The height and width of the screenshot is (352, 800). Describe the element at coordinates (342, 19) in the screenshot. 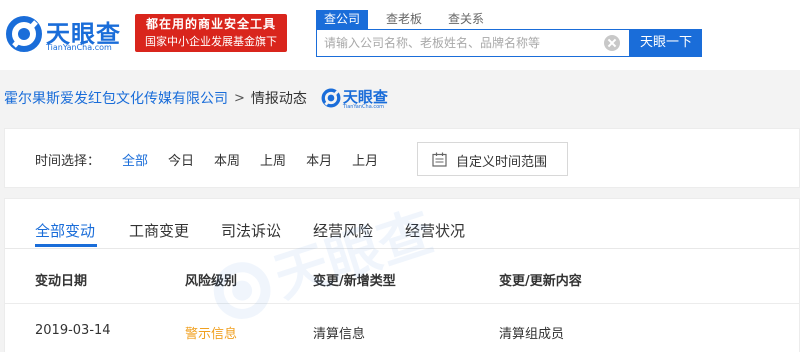

I see `search-tab-company: 查公司` at that location.